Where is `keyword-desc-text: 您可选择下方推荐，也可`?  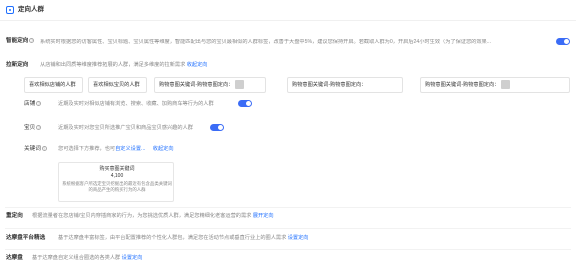 keyword-desc-text: 您可选择下方推荐，也可 is located at coordinates (87, 149).